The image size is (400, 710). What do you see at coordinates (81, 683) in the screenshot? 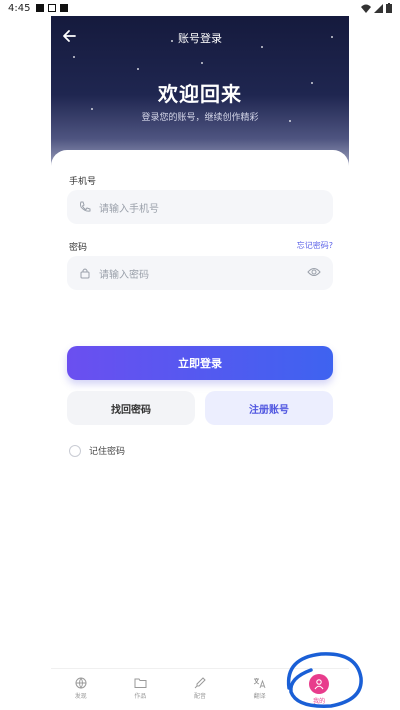
I see `globe-icon` at bounding box center [81, 683].